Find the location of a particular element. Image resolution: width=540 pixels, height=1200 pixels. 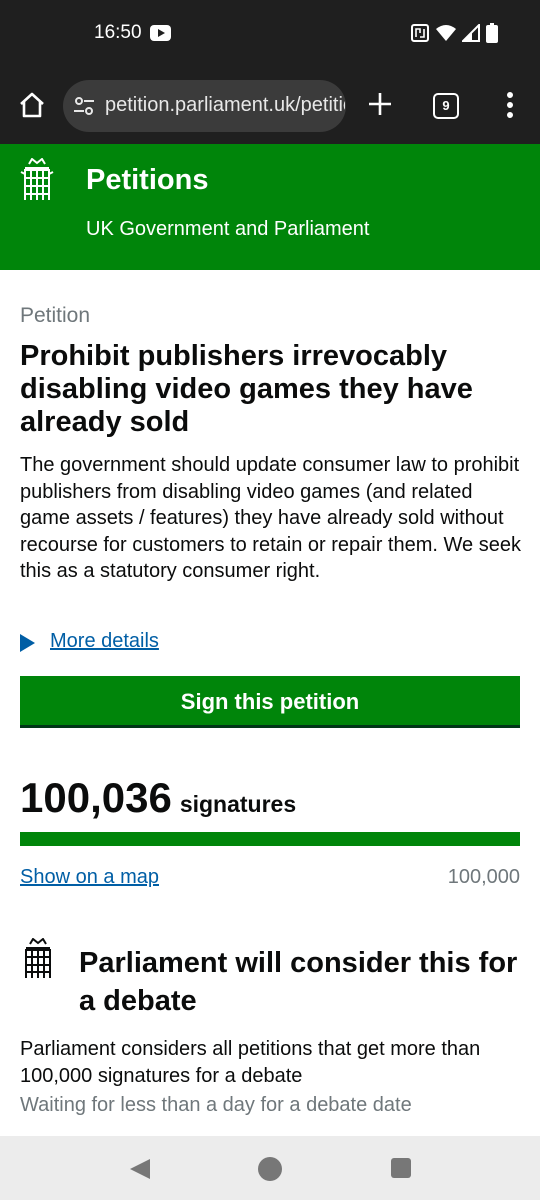

signature-number: 100,036 is located at coordinates (96, 797).